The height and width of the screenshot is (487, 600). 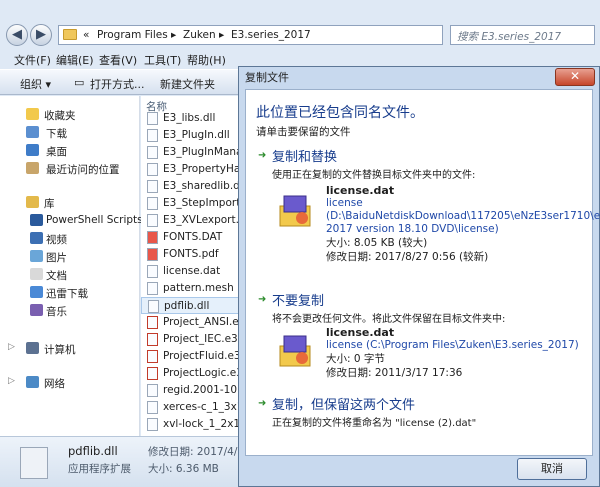 I want to click on cancel-button: 取消, so click(x=552, y=469).